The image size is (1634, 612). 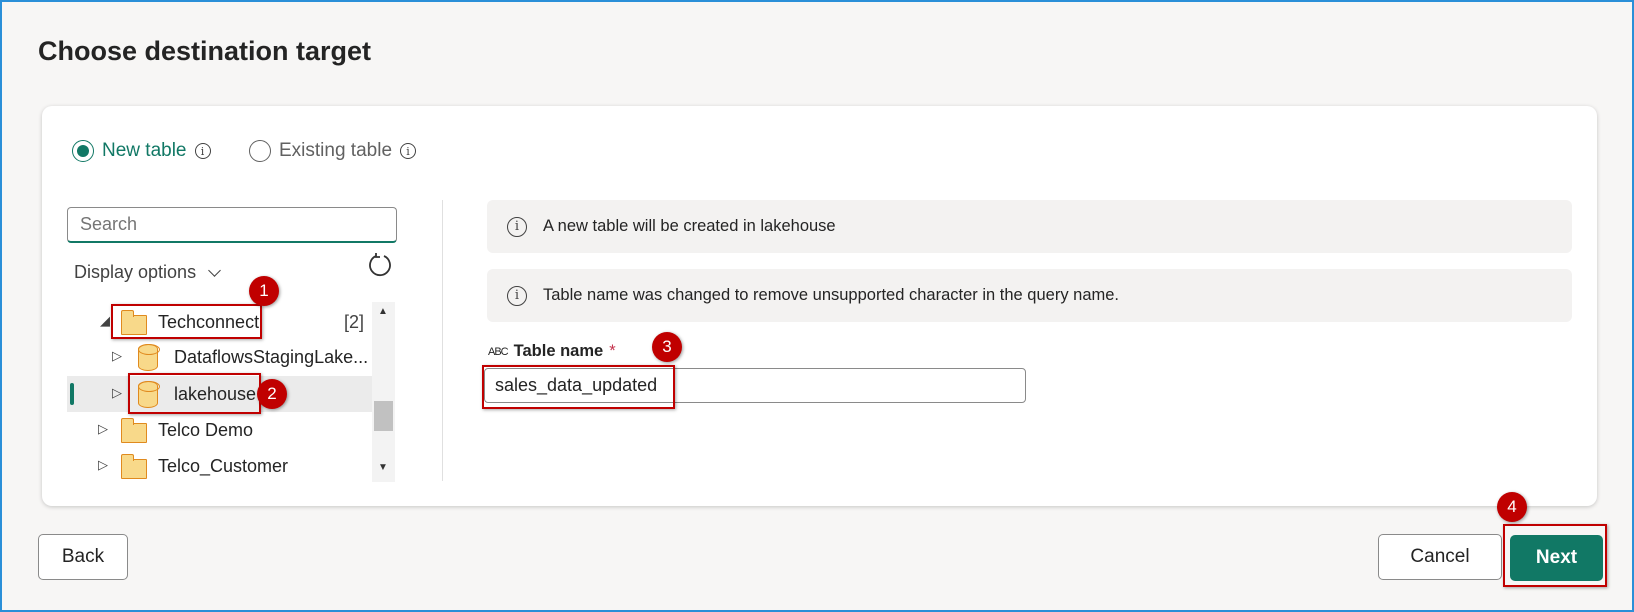 I want to click on display-options-dropdown: Display options, so click(x=147, y=272).